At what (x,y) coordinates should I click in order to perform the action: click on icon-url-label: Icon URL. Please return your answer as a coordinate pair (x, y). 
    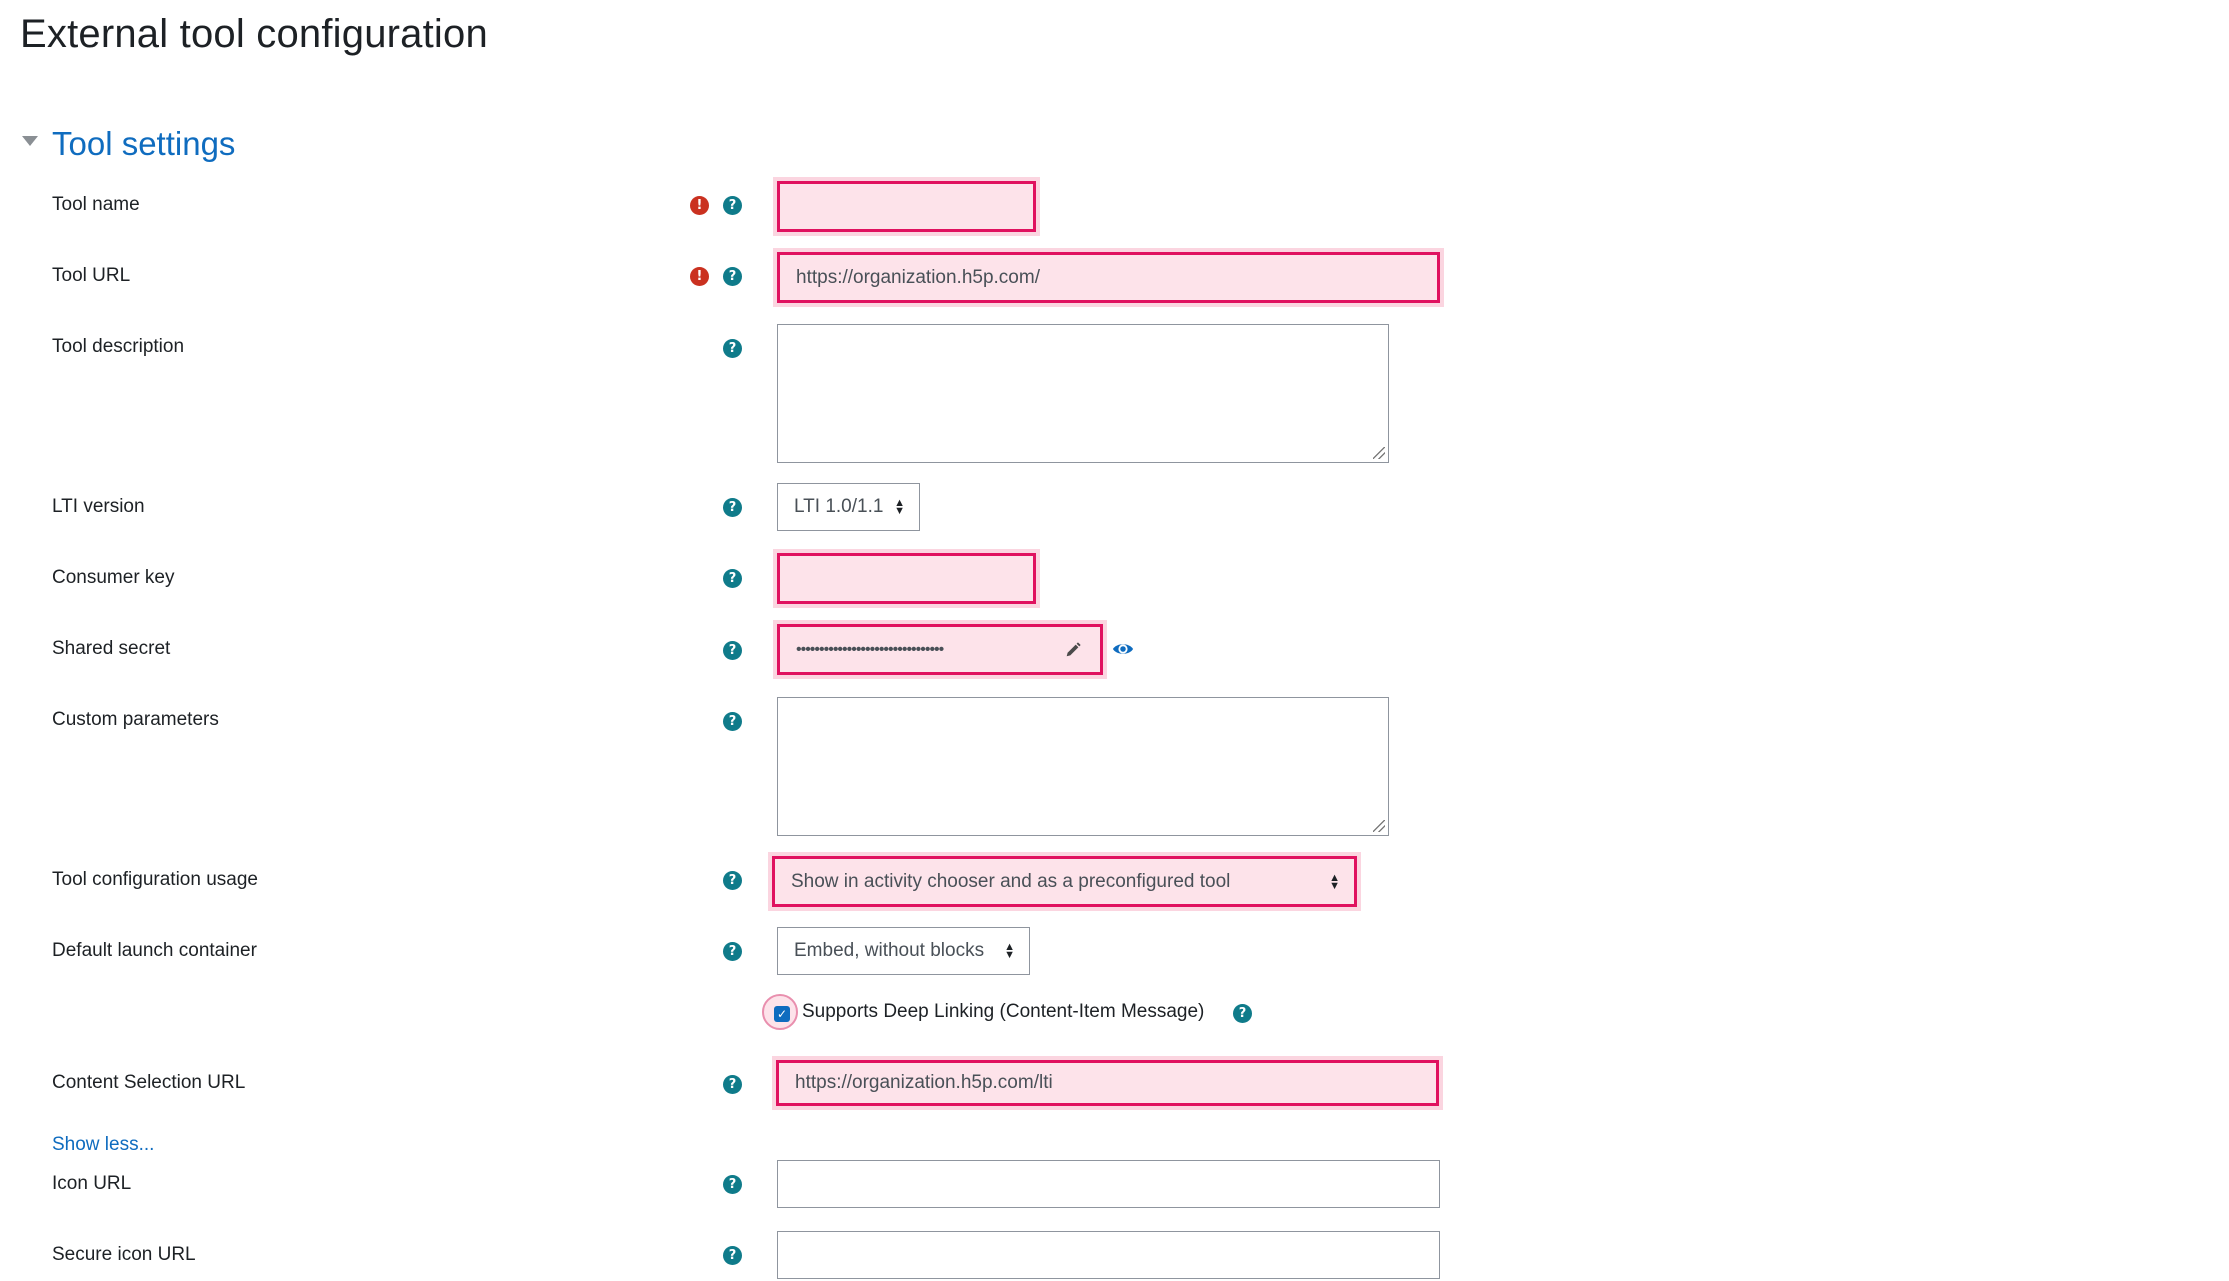
    Looking at the image, I should click on (92, 1183).